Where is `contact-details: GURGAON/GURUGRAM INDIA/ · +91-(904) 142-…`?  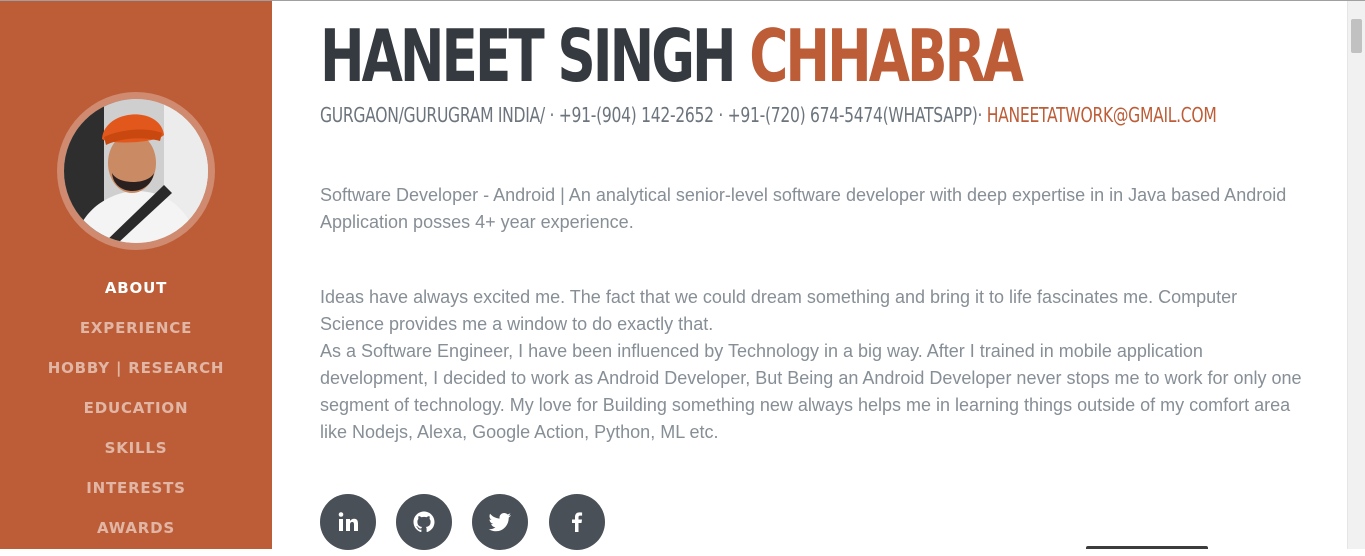 contact-details: GURGAON/GURUGRAM INDIA/ · +91-(904) 142-… is located at coordinates (653, 115).